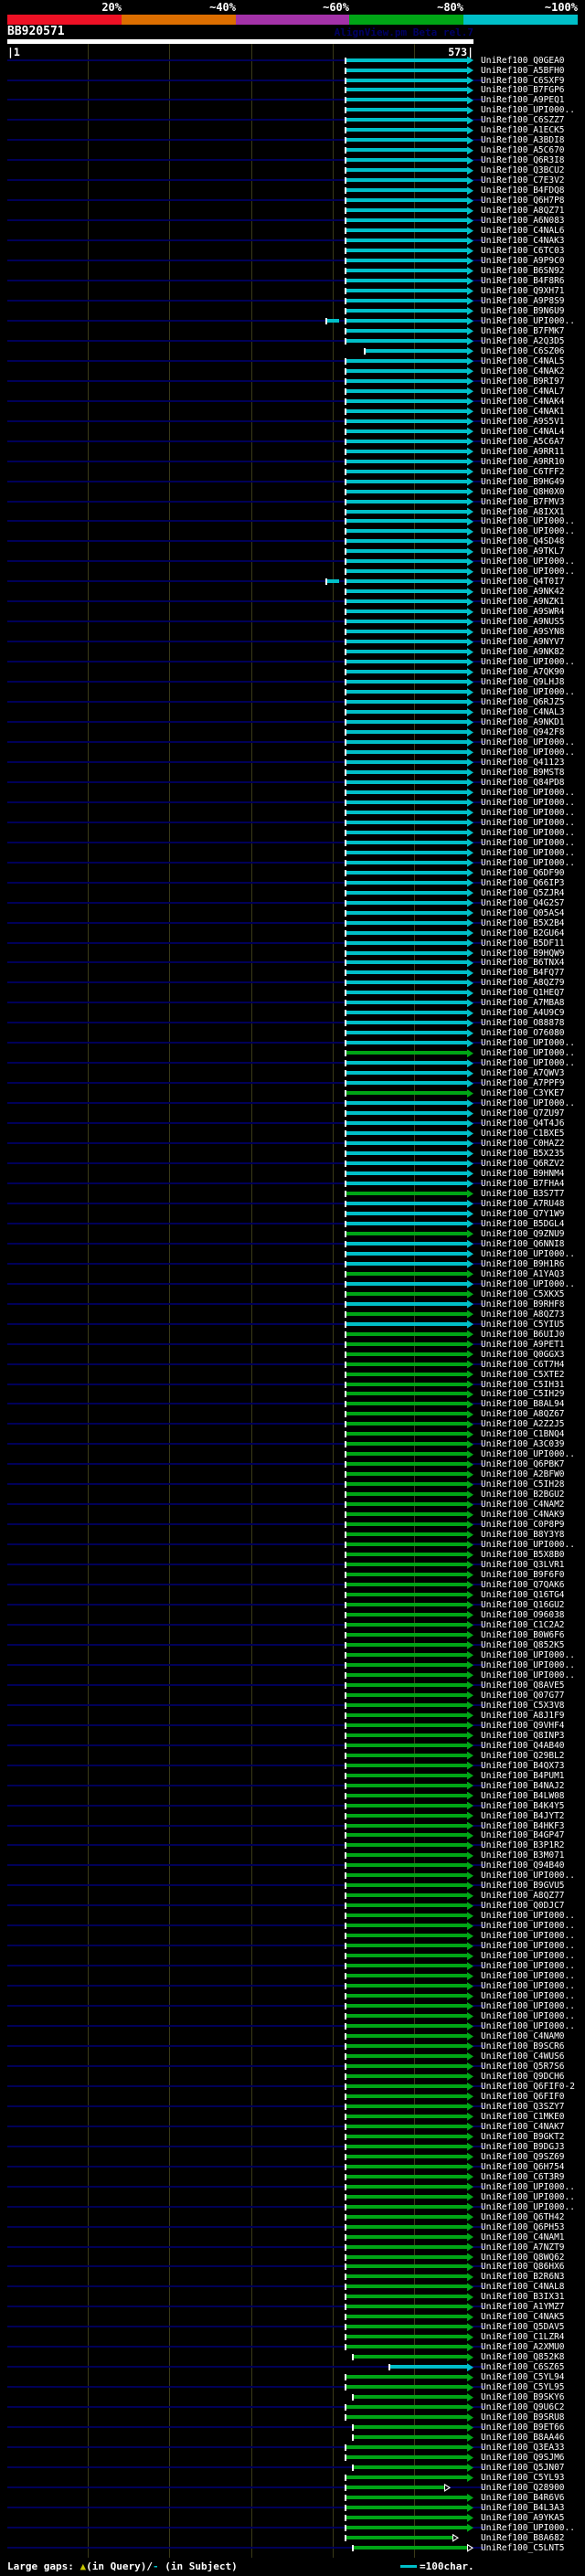 This screenshot has height=2576, width=585. What do you see at coordinates (293, 602) in the screenshot?
I see `hit-row: UniRef100_A9NZK1` at bounding box center [293, 602].